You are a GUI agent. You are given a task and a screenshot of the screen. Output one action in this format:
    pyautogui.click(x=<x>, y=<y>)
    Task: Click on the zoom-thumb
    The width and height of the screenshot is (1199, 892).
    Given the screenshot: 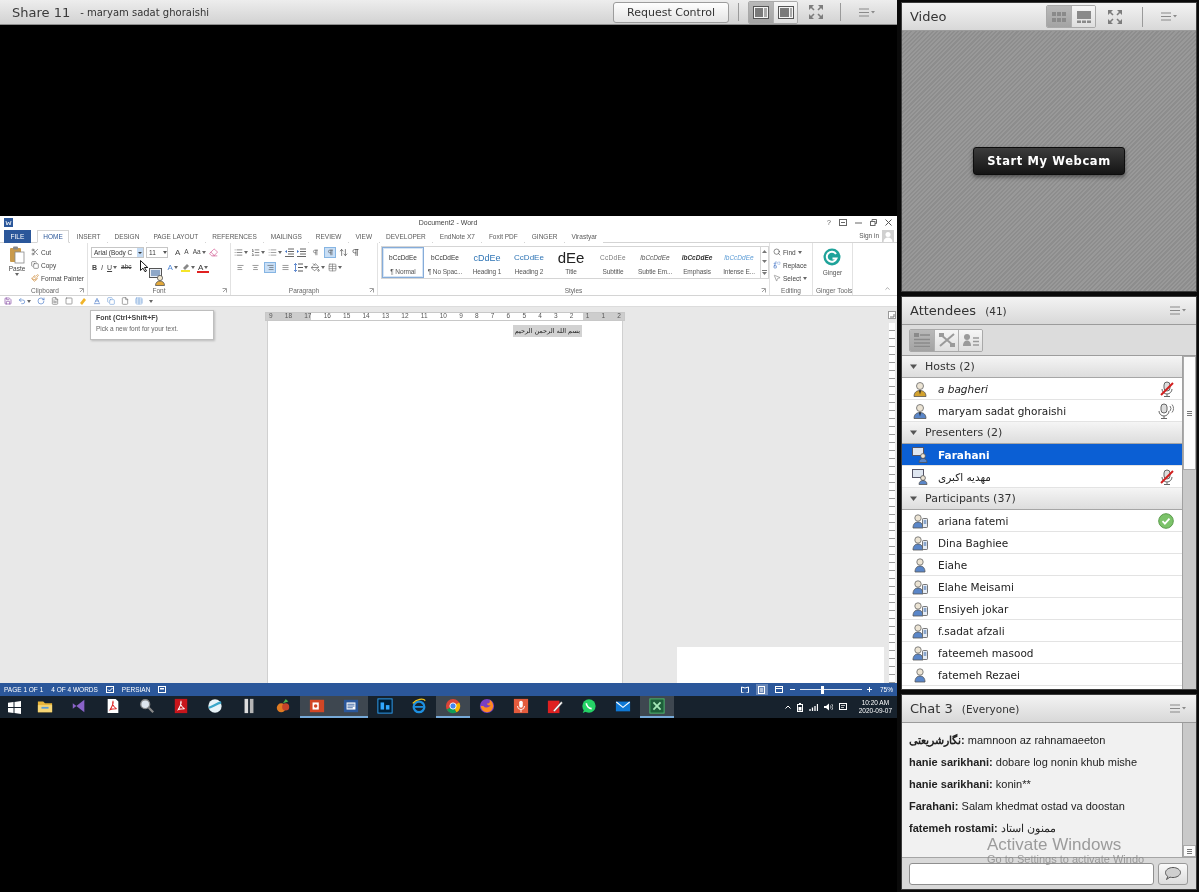 What is the action you would take?
    pyautogui.click(x=823, y=689)
    